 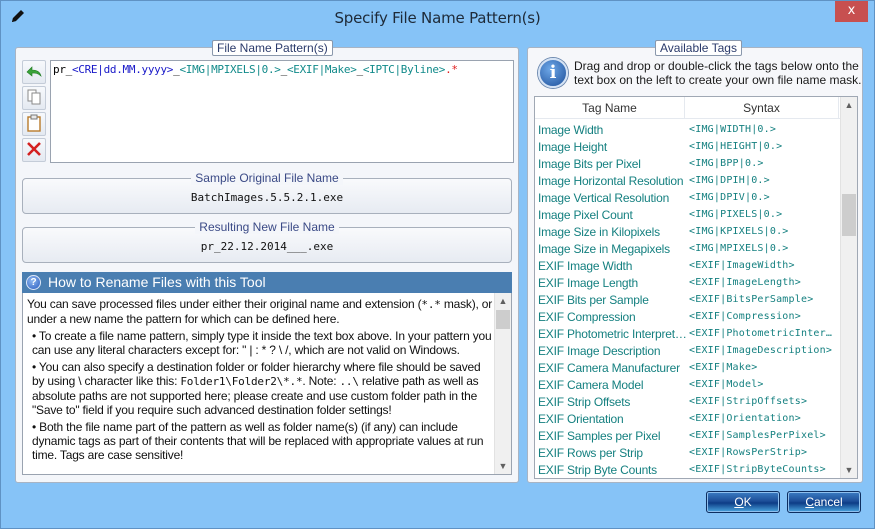 I want to click on tag-row: Image Horizontal Resolution <IMG|DPIH|0.>, so click(x=688, y=180).